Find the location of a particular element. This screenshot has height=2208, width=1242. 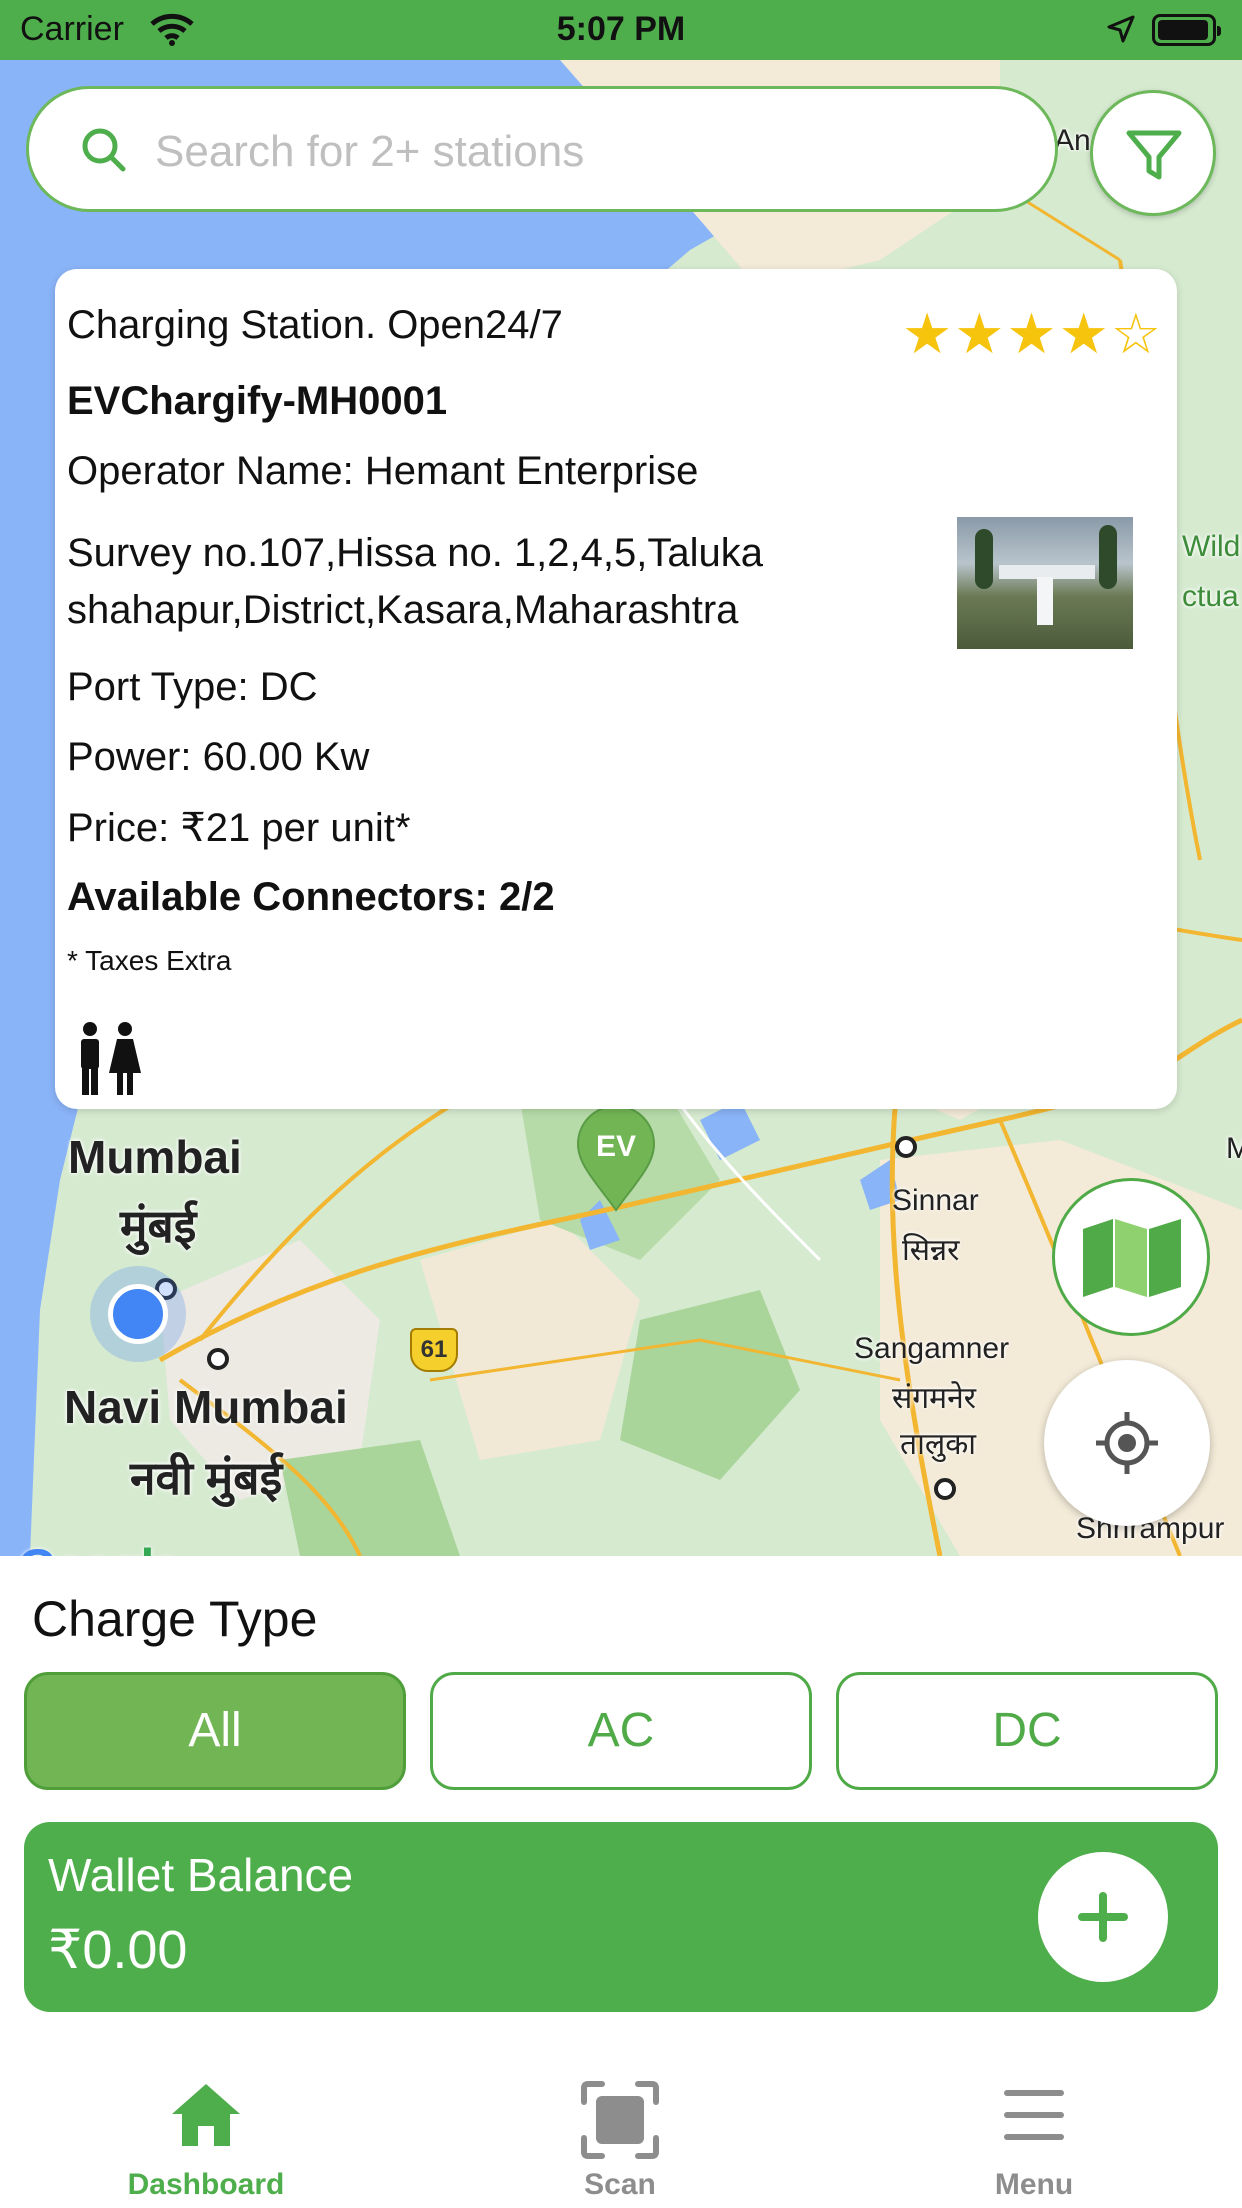

station-rating: ★★★★☆ is located at coordinates (1032, 334).